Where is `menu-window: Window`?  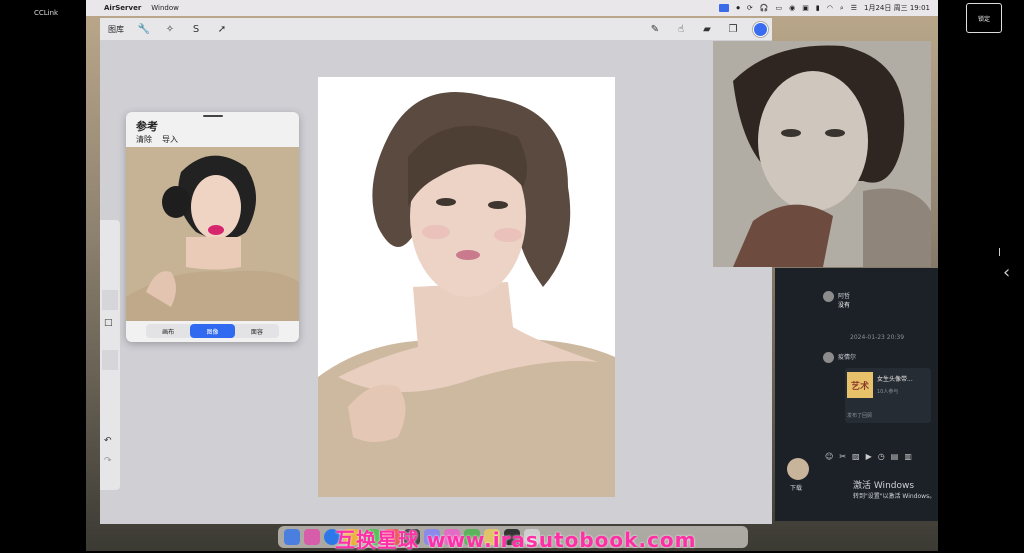
menu-window: Window is located at coordinates (165, 8).